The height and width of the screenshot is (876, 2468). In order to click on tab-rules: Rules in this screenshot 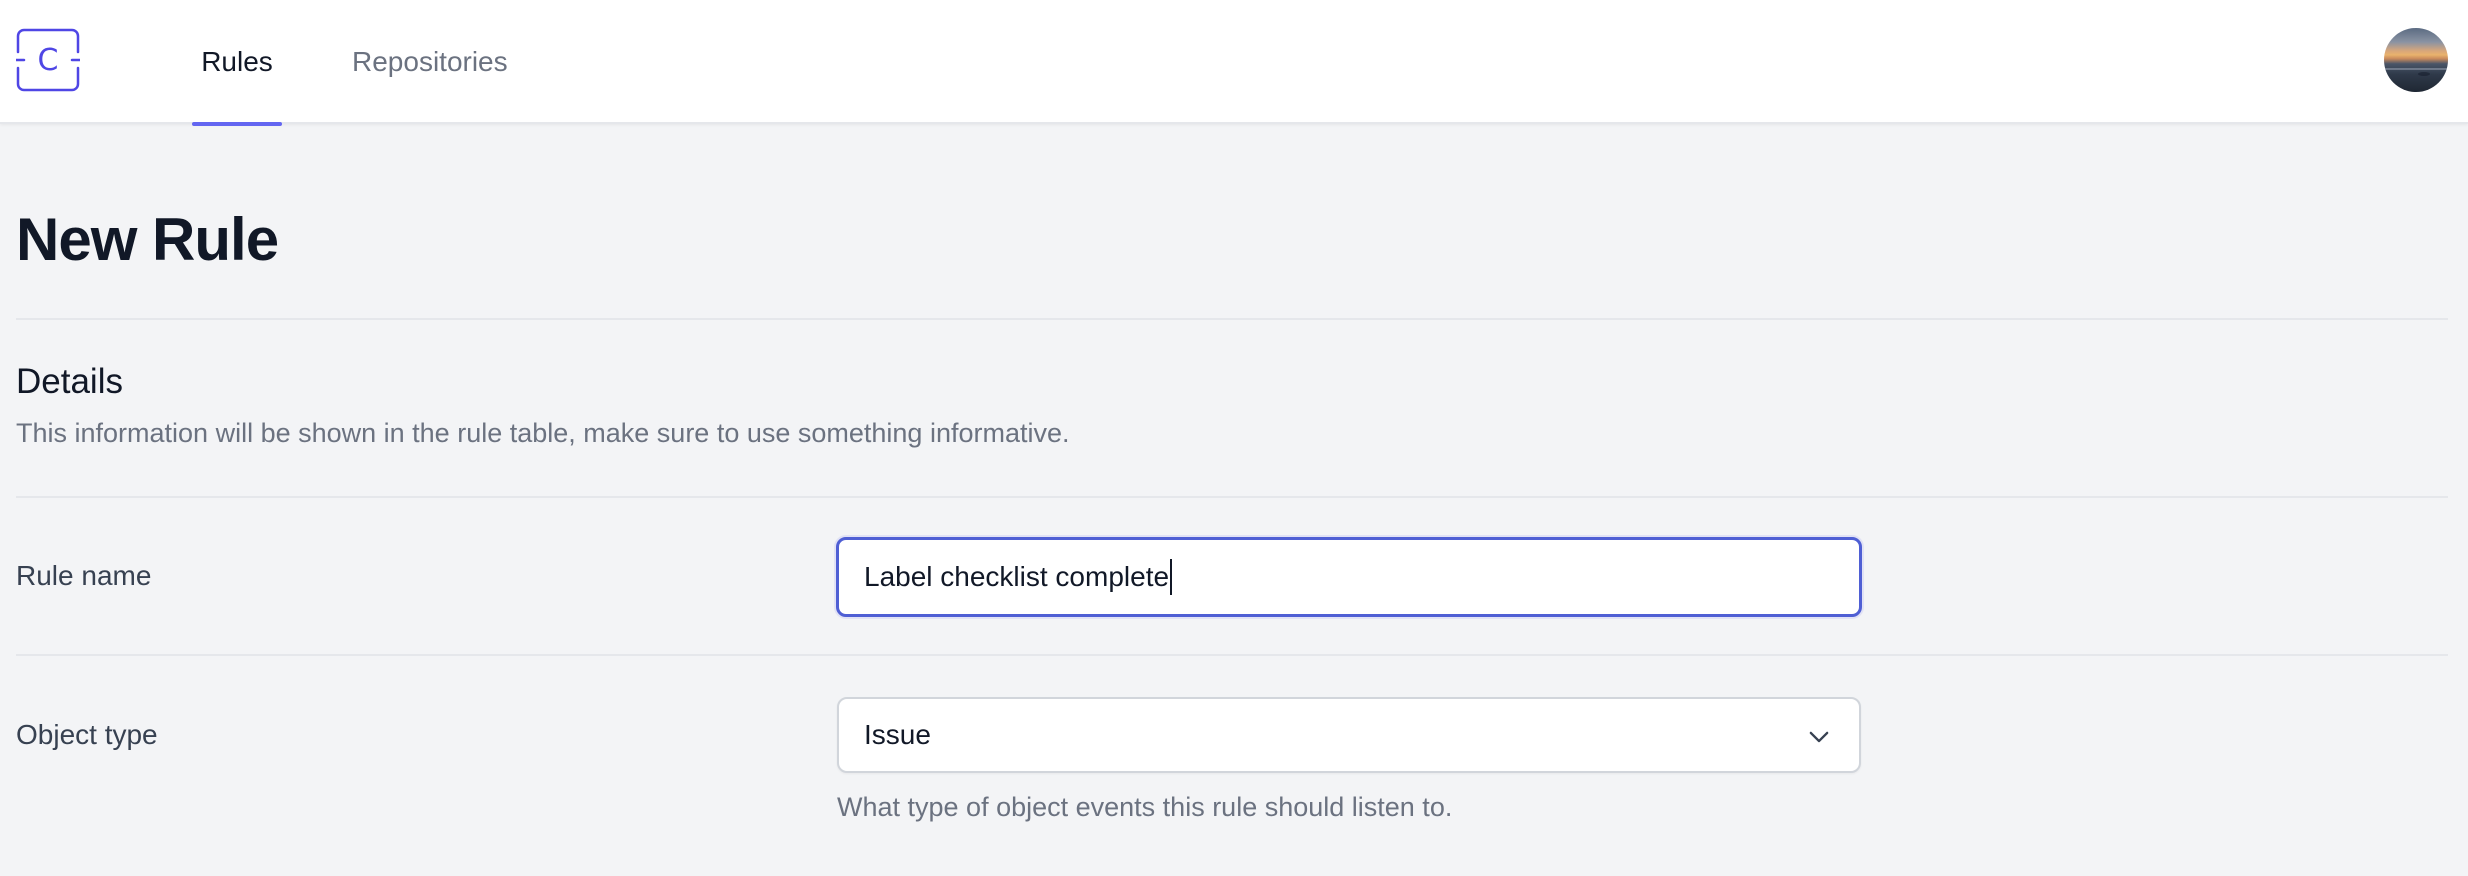, I will do `click(237, 63)`.